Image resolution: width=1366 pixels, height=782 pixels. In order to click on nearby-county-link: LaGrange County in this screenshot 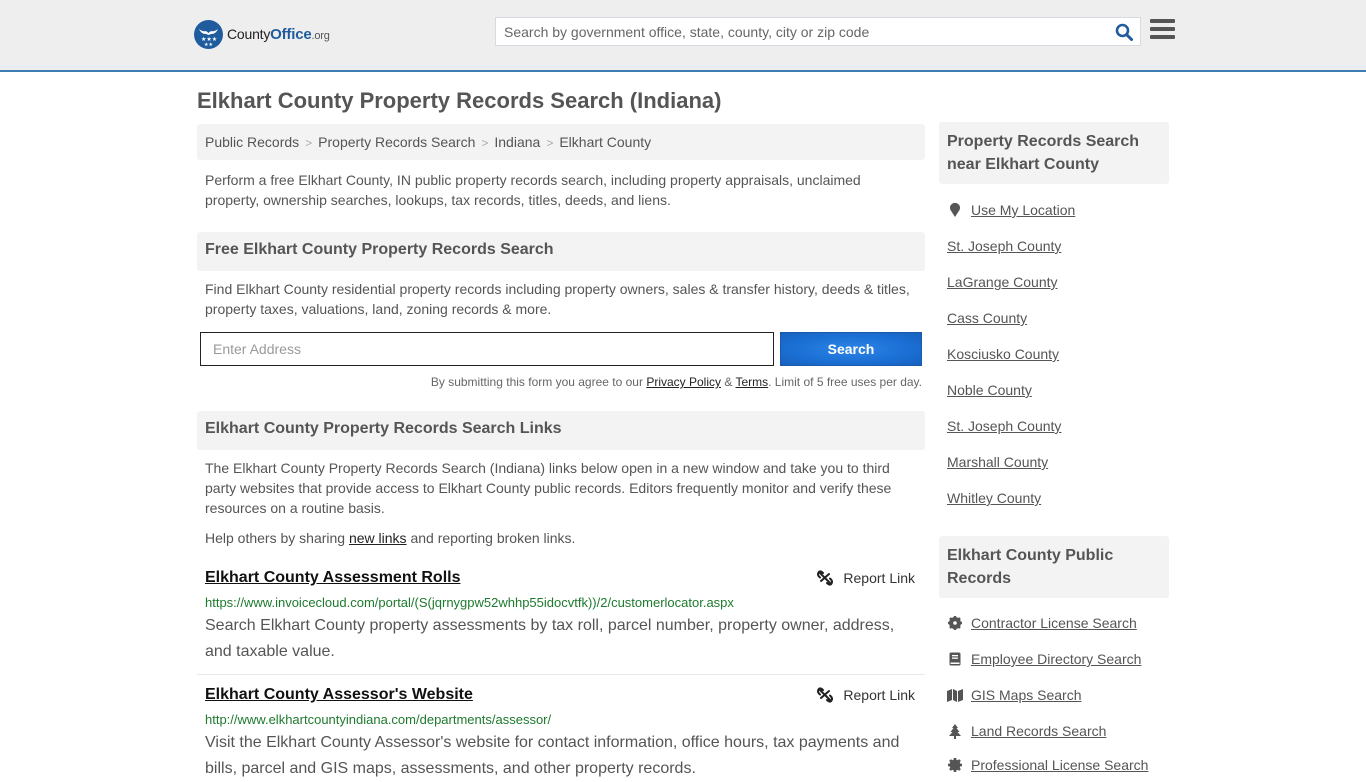, I will do `click(1002, 282)`.